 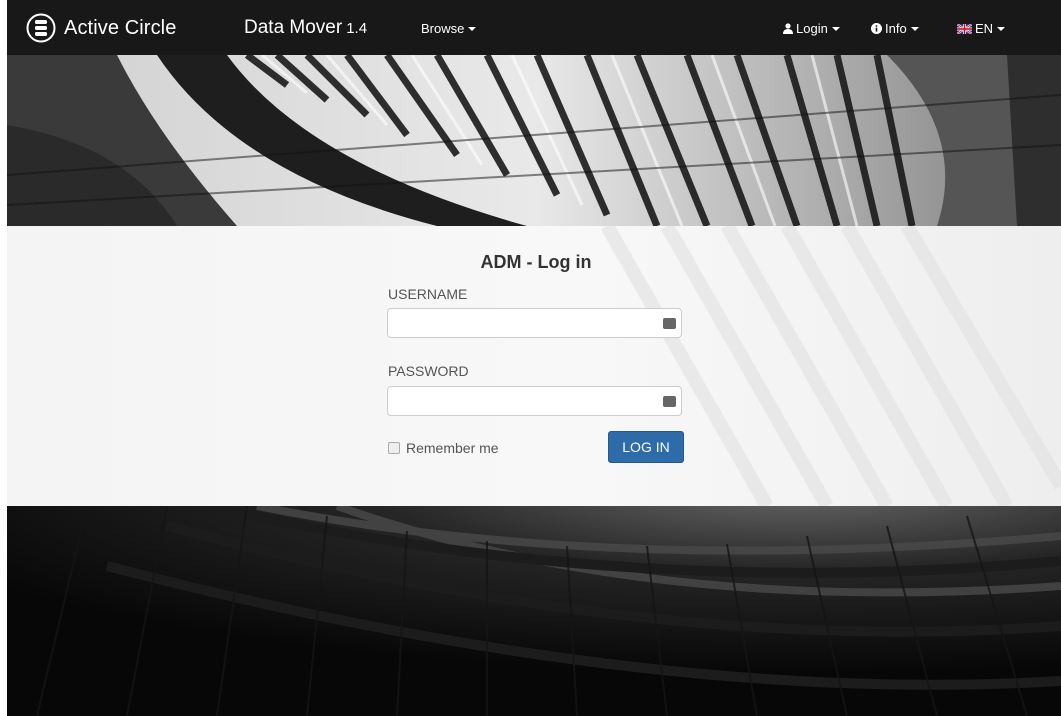 I want to click on remember-me-label: Remember me, so click(x=452, y=448).